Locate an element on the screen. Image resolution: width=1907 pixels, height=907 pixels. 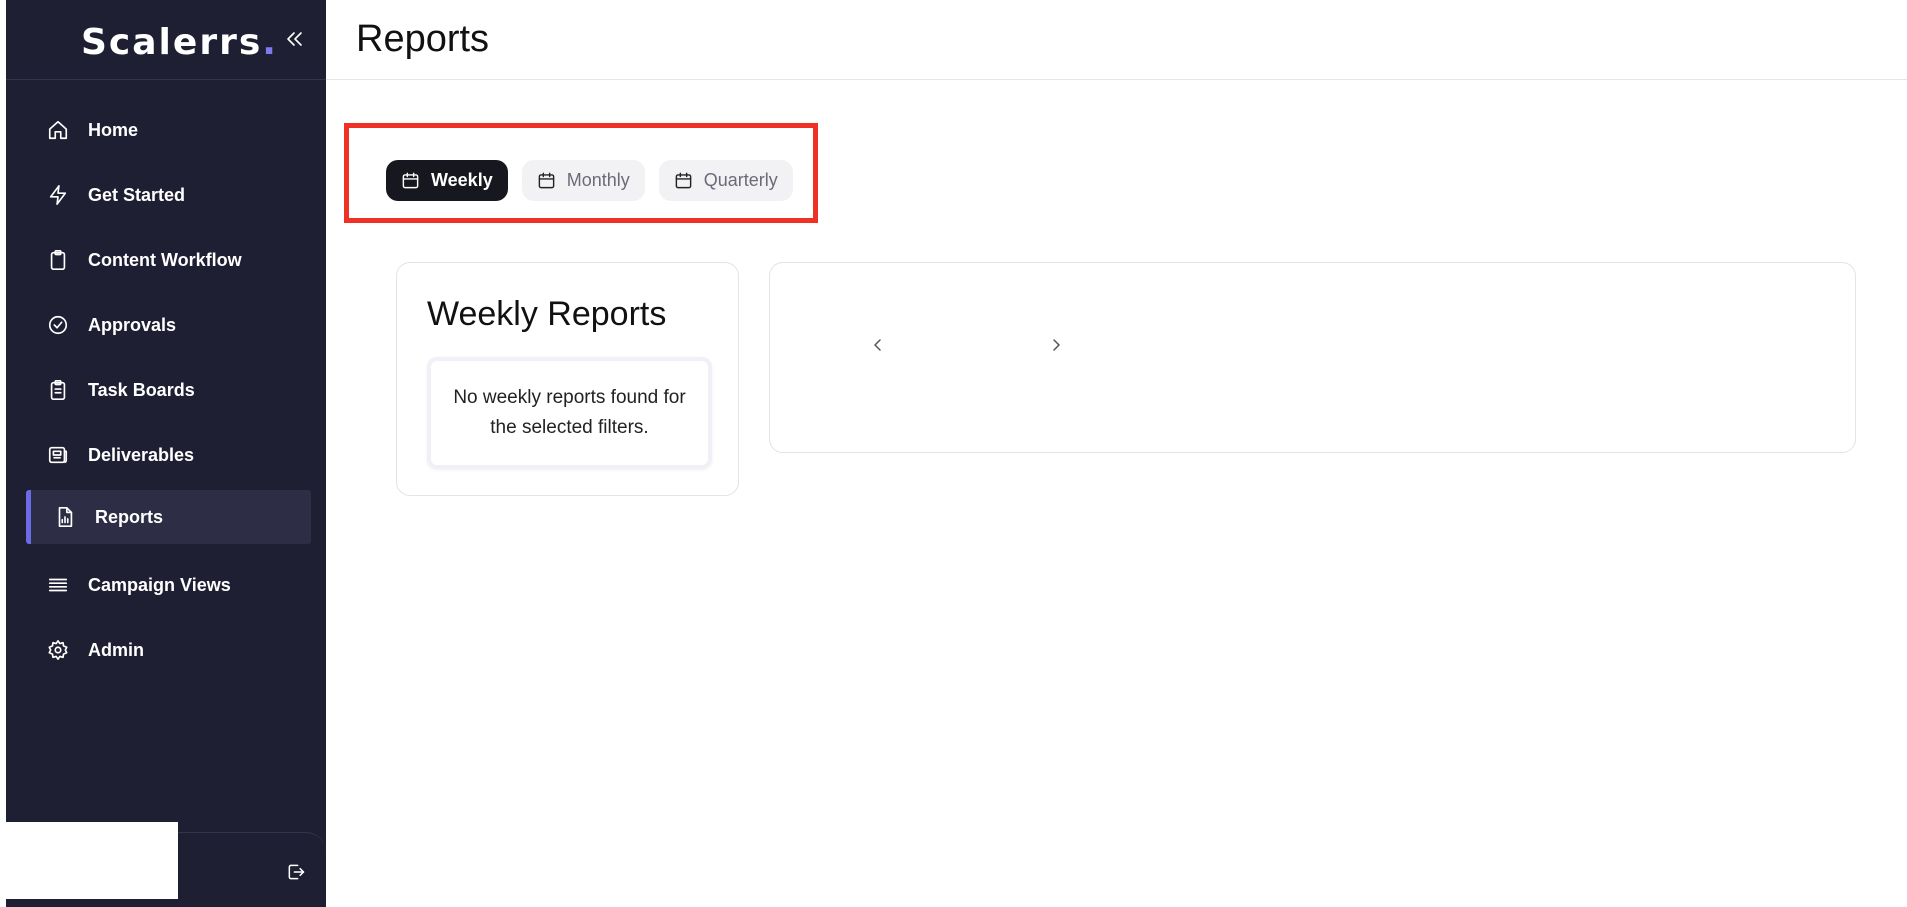
user-profile-area is located at coordinates (89, 860).